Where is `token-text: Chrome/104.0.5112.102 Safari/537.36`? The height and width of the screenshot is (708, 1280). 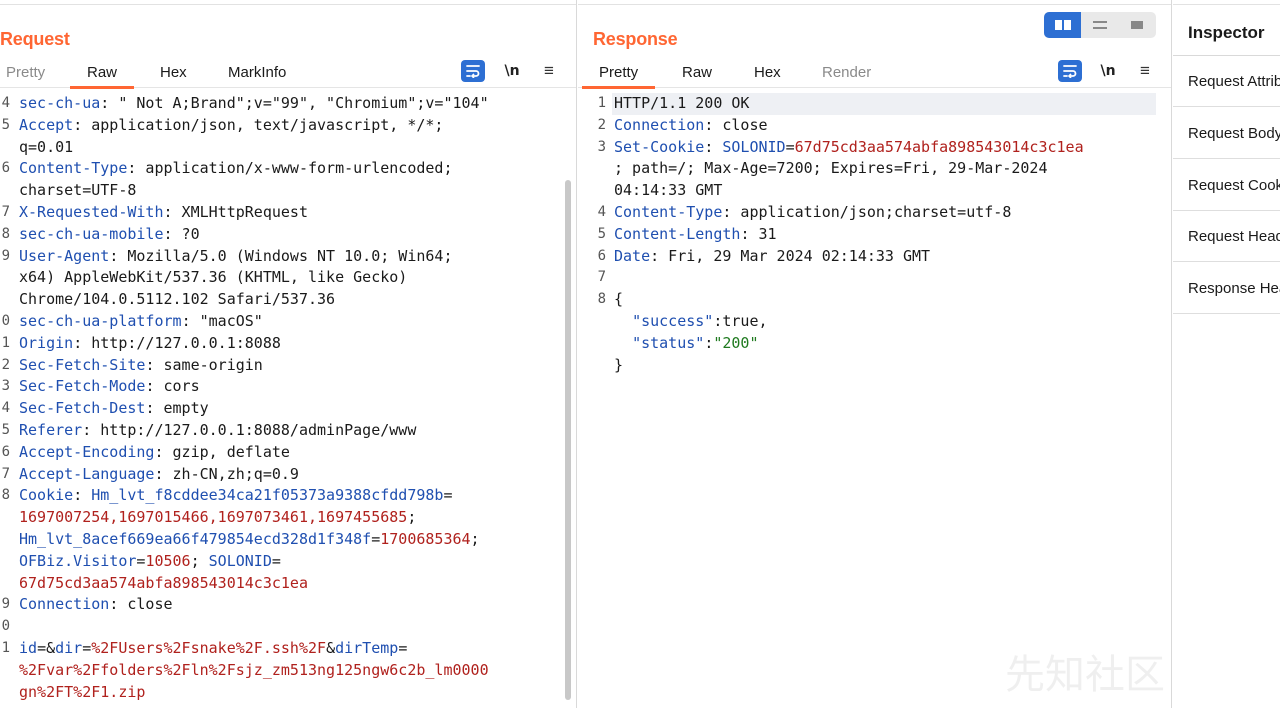 token-text: Chrome/104.0.5112.102 Safari/537.36 is located at coordinates (177, 299).